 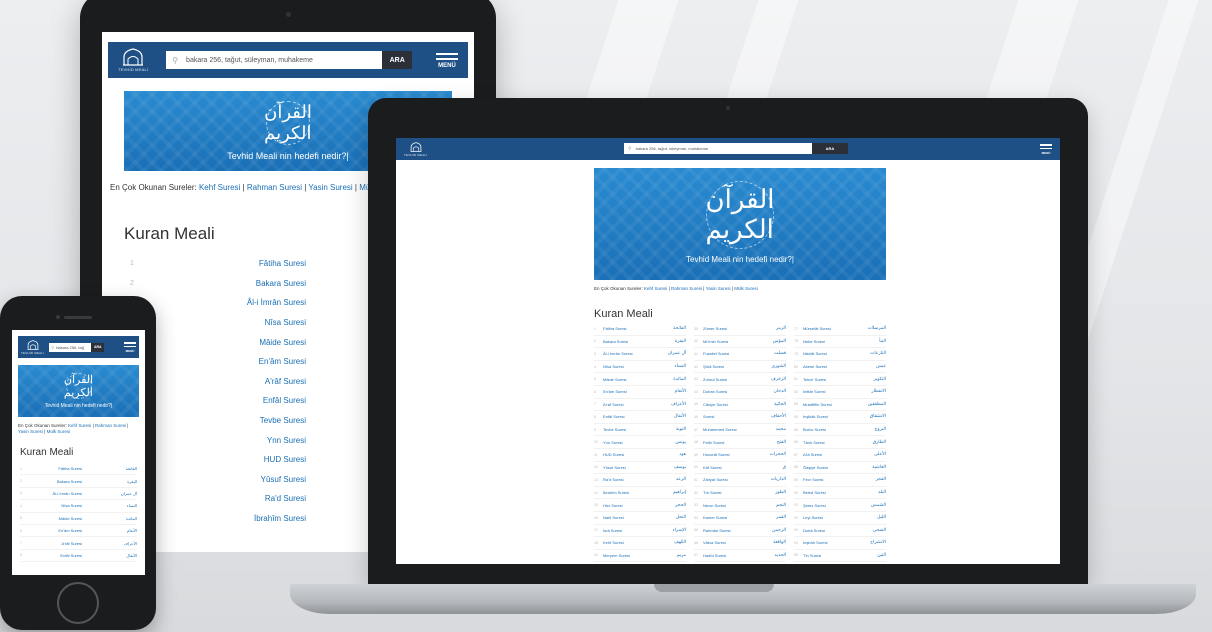 What do you see at coordinates (613, 542) in the screenshot?
I see `surah-name: Kehf Suresi` at bounding box center [613, 542].